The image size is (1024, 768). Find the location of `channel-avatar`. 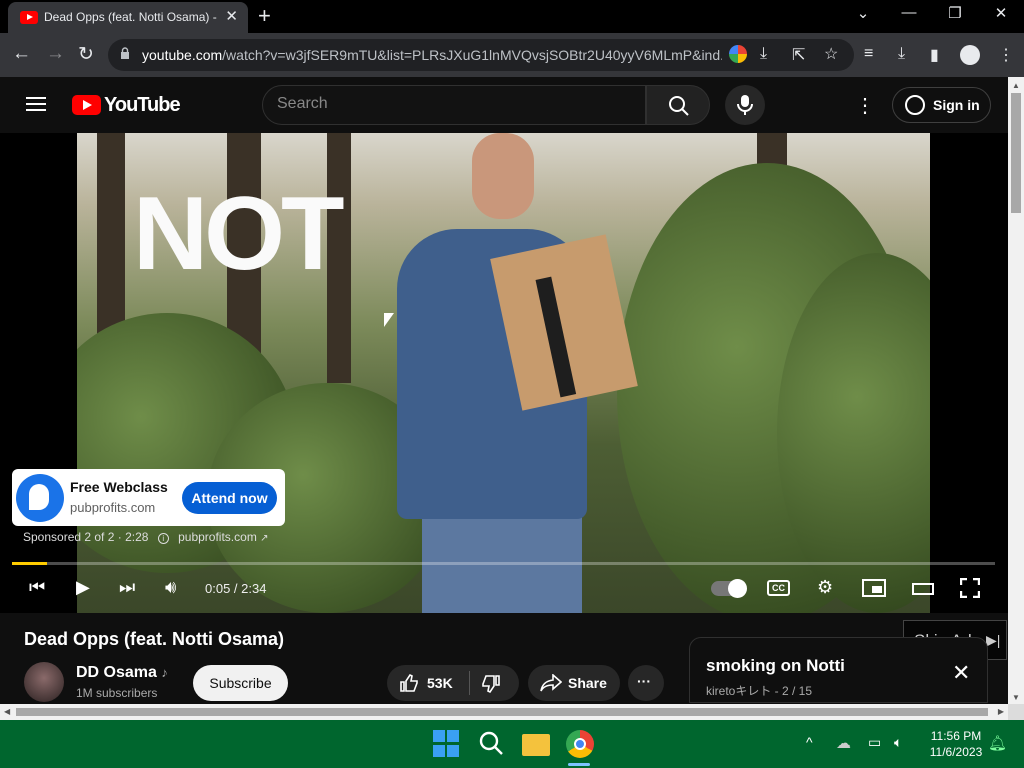

channel-avatar is located at coordinates (44, 682).